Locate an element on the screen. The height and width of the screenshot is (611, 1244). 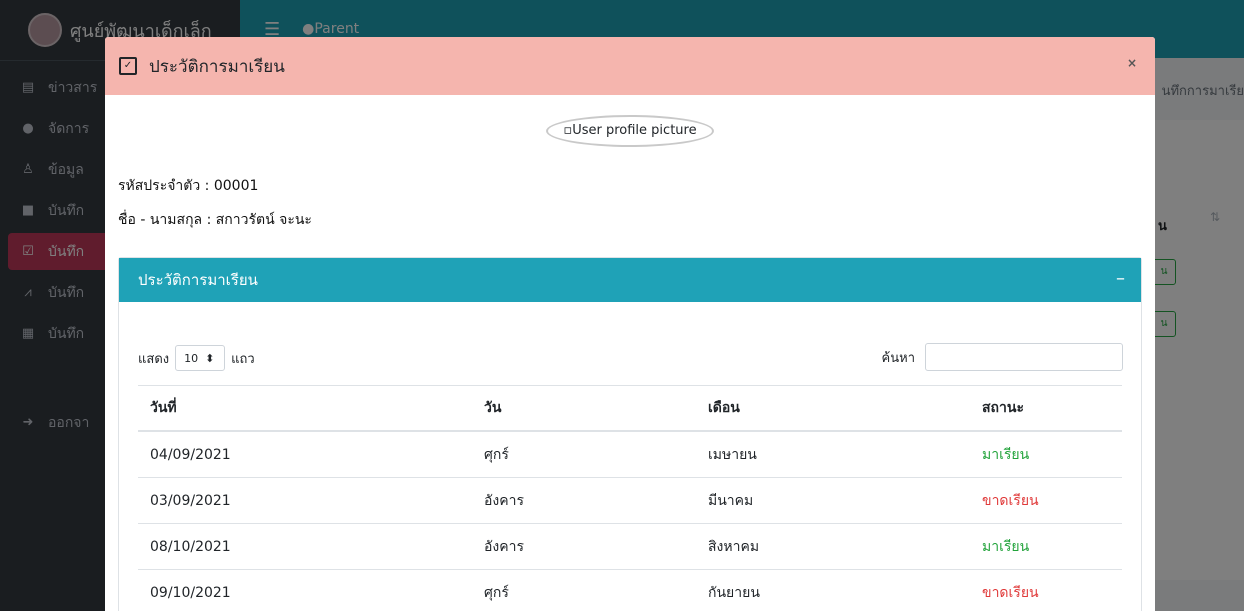
modal-header: ✓ ประวัติการมาเรียน × is located at coordinates (630, 66).